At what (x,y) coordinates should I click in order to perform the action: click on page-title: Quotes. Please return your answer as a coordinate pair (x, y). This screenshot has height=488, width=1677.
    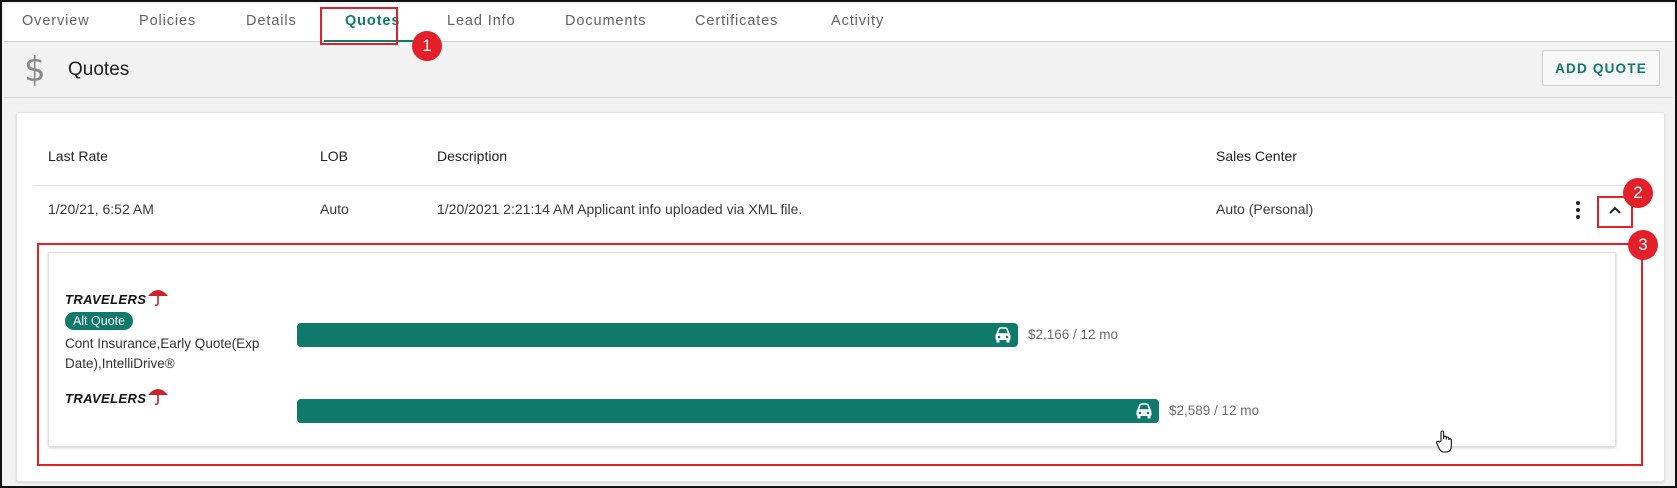
    Looking at the image, I should click on (99, 69).